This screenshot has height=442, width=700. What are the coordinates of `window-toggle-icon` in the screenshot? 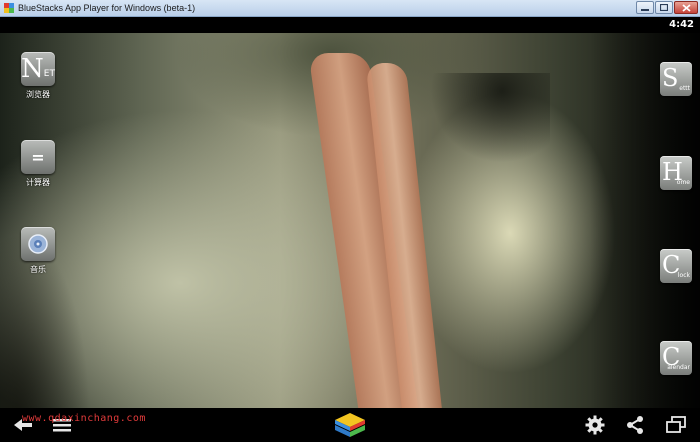 It's located at (676, 425).